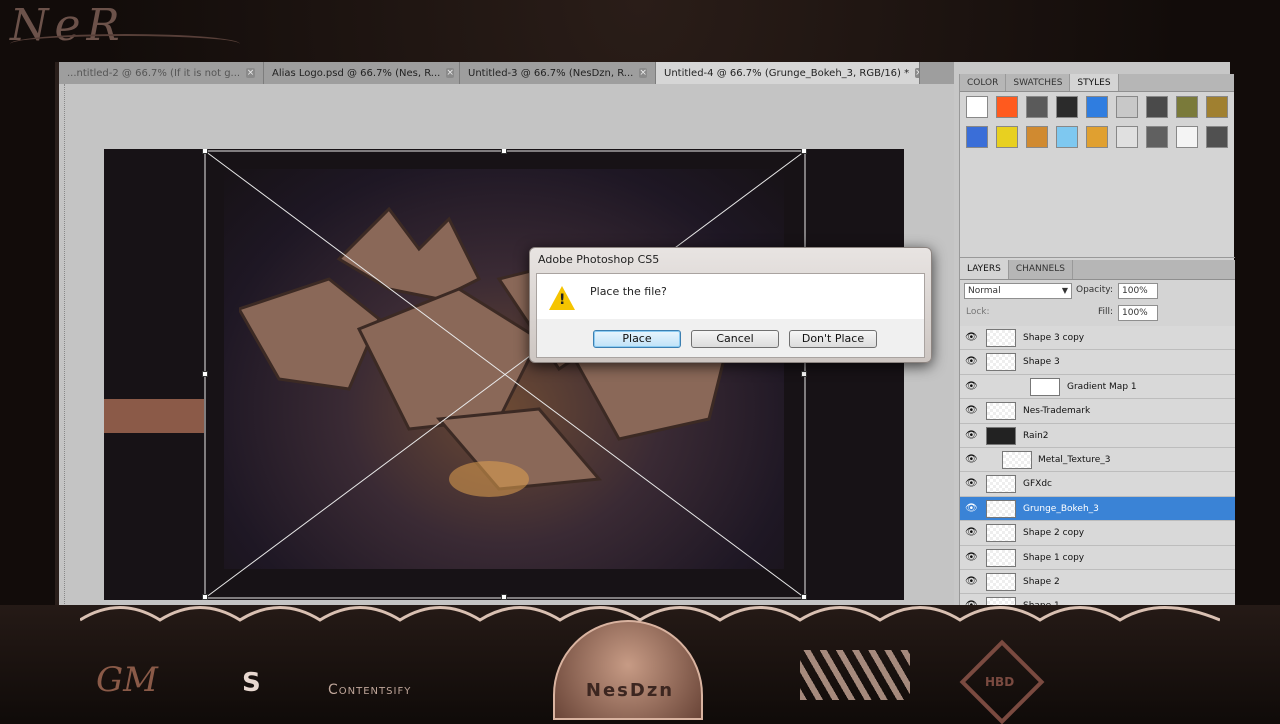  I want to click on cancel-button: Cancel, so click(735, 339).